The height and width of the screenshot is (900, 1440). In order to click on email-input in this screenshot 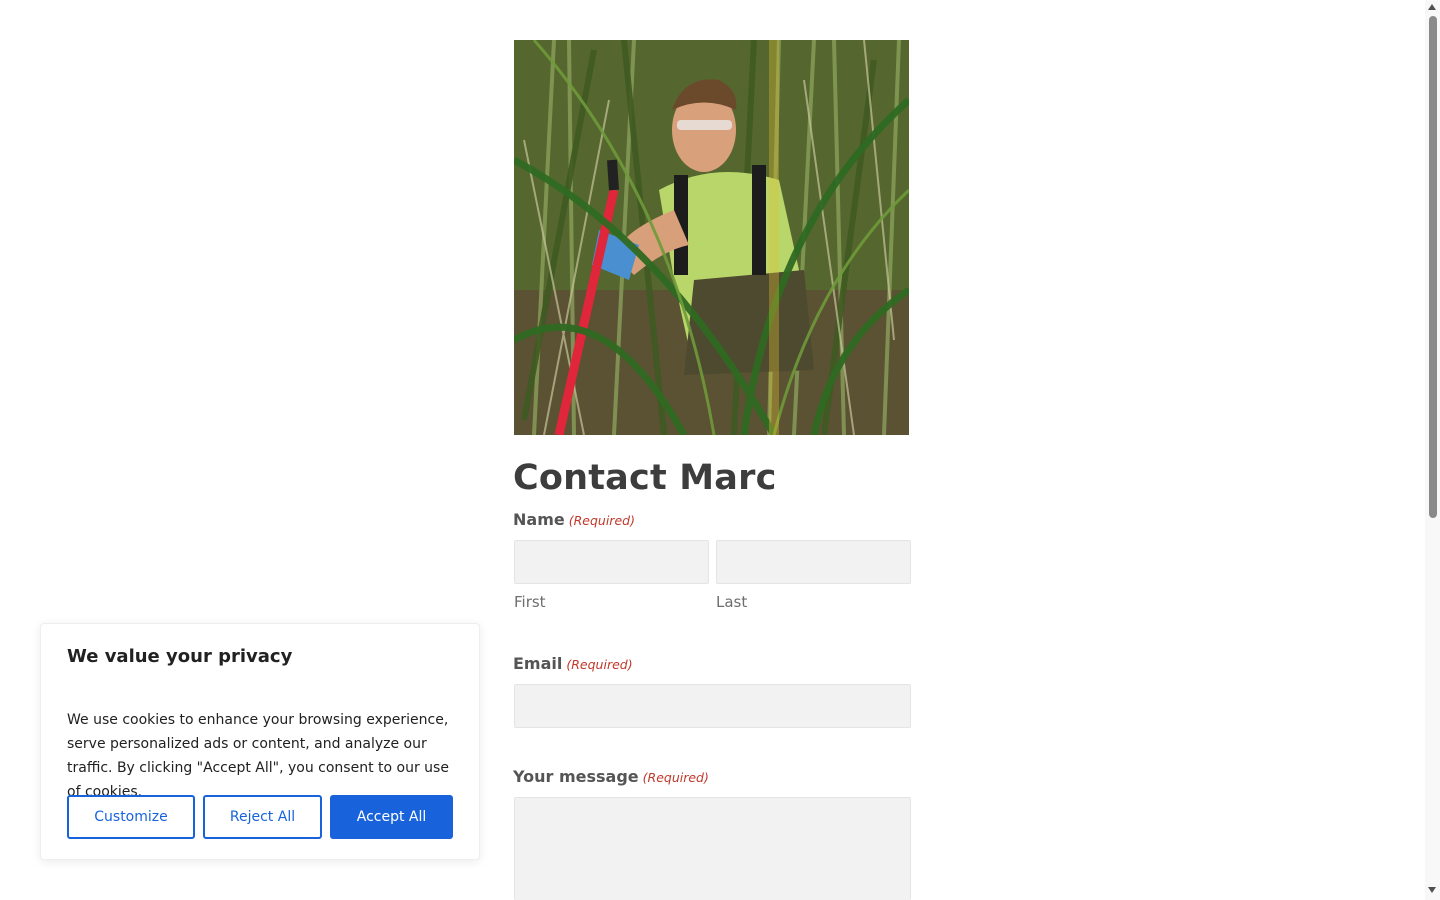, I will do `click(712, 706)`.